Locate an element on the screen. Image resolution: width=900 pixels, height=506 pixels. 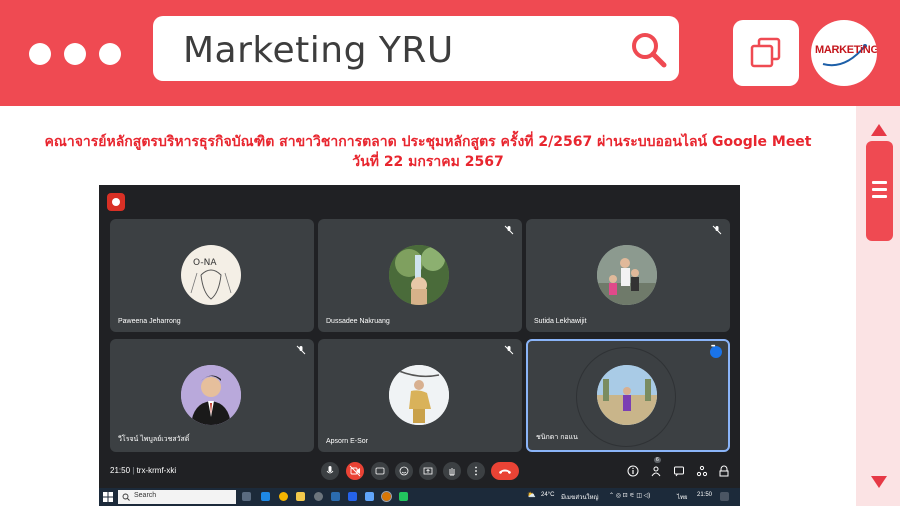
weather-temp: 24°C is located at coordinates (548, 495).